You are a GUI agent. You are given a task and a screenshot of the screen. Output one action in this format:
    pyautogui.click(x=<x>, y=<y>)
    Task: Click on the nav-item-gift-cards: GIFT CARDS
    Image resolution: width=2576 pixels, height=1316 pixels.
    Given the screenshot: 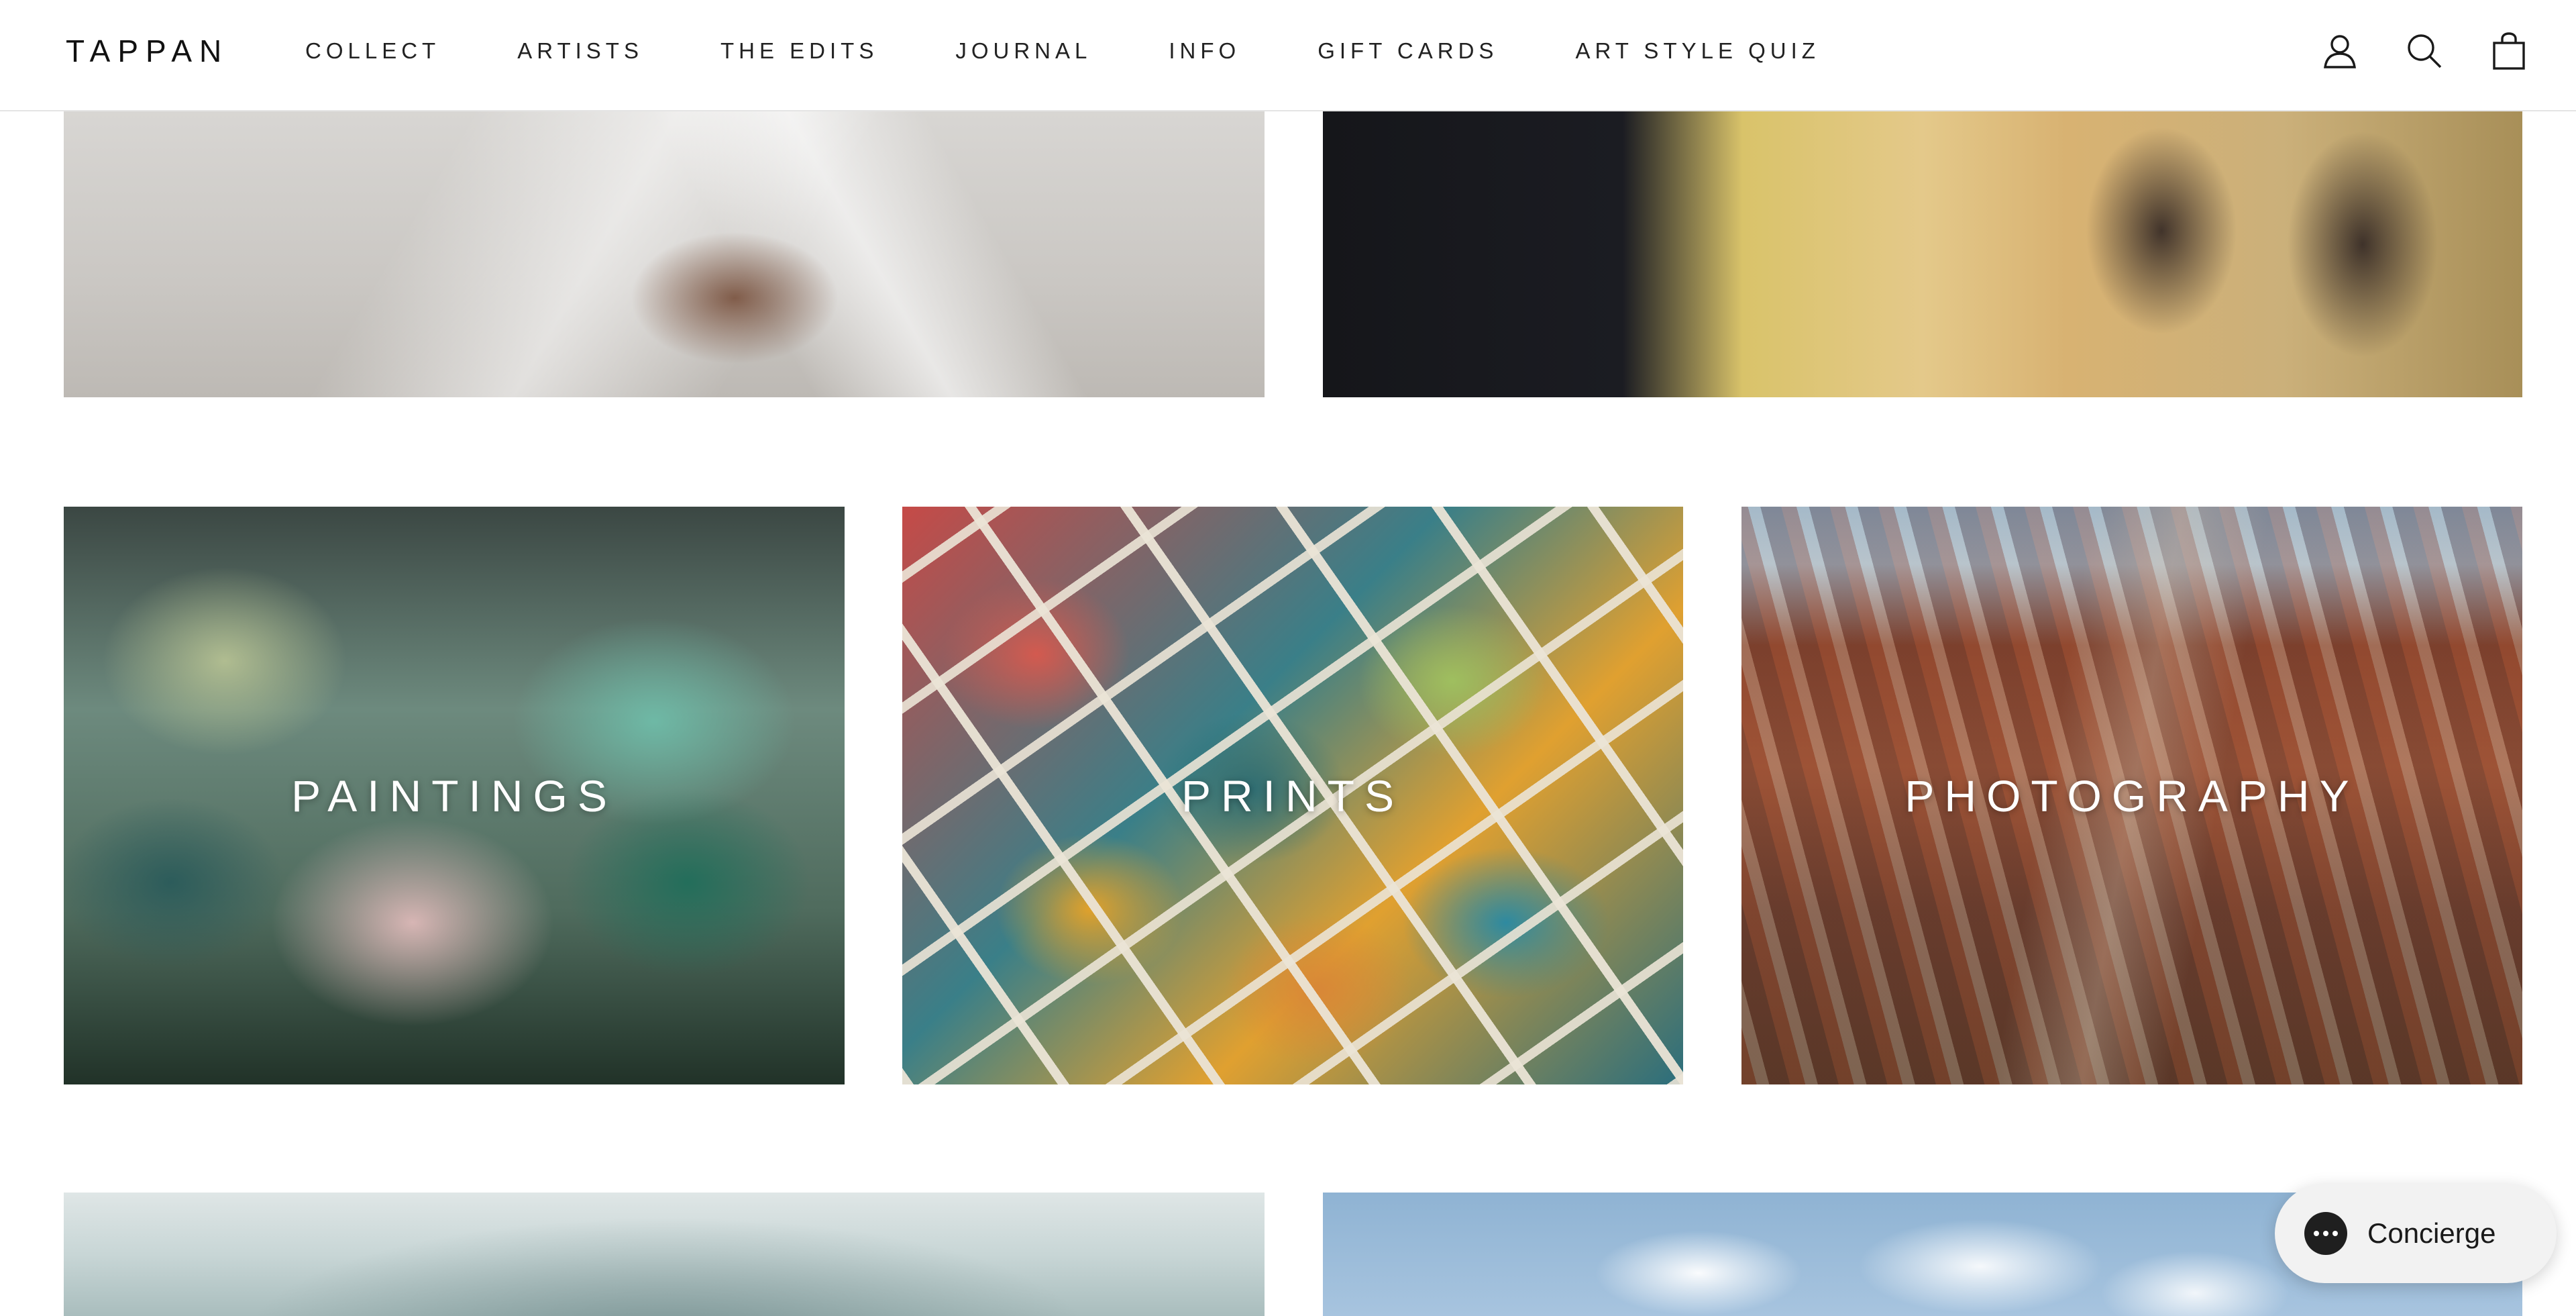 What is the action you would take?
    pyautogui.click(x=1408, y=51)
    